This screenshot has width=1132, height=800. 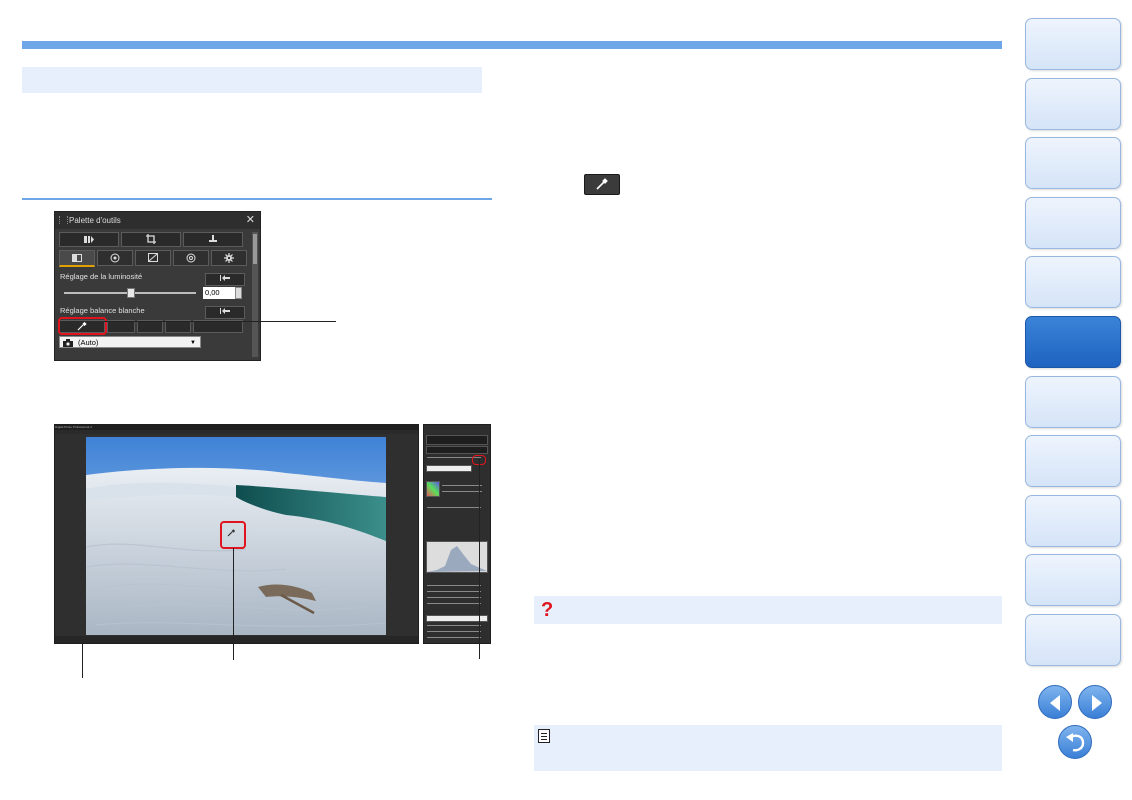 What do you see at coordinates (95, 220) in the screenshot?
I see `palette-title: Palette d'outils` at bounding box center [95, 220].